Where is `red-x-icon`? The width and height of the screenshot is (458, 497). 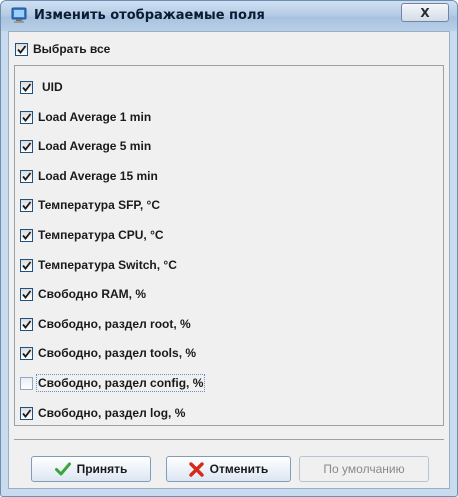
red-x-icon is located at coordinates (196, 469).